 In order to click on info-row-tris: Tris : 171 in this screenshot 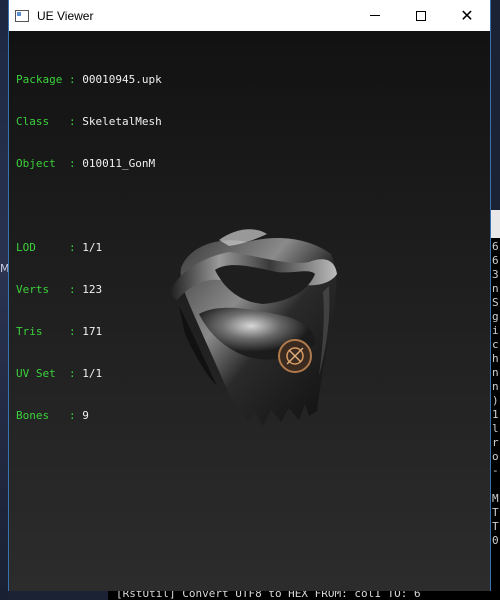, I will do `click(89, 332)`.